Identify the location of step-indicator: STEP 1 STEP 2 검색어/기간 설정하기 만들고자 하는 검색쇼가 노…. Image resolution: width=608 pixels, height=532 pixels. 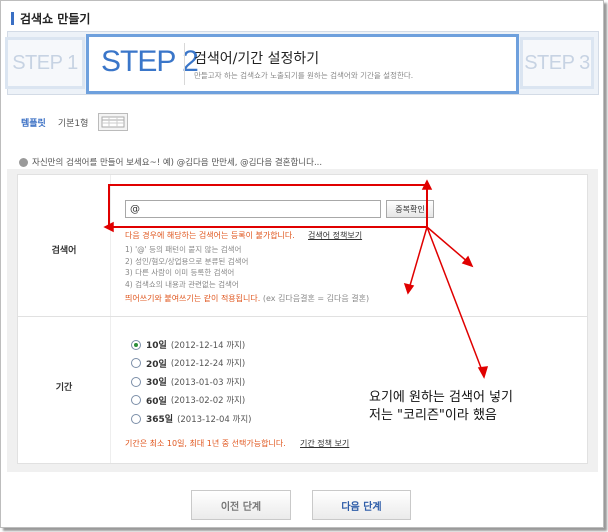
(302, 63).